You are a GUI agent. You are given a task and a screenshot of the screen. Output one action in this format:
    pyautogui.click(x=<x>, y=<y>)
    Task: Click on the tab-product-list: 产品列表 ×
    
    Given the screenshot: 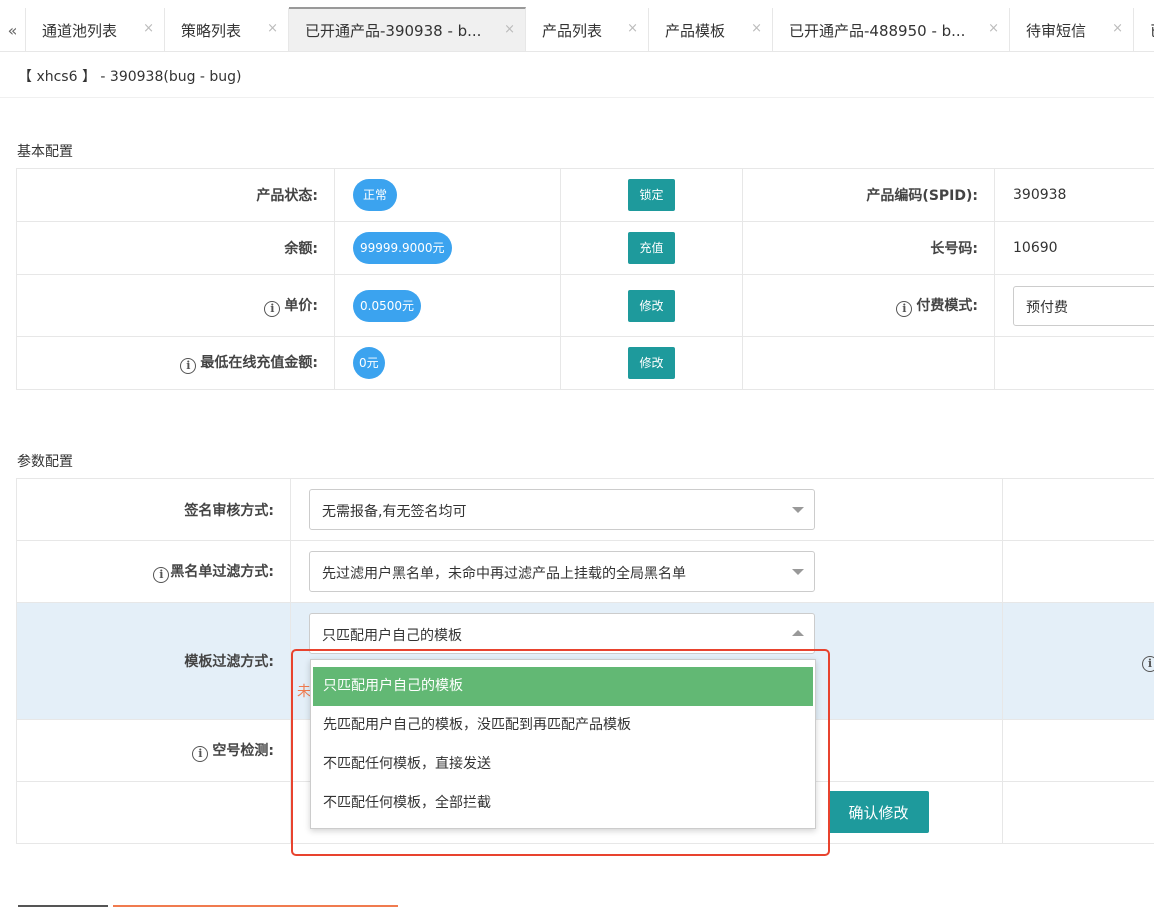 What is the action you would take?
    pyautogui.click(x=587, y=29)
    